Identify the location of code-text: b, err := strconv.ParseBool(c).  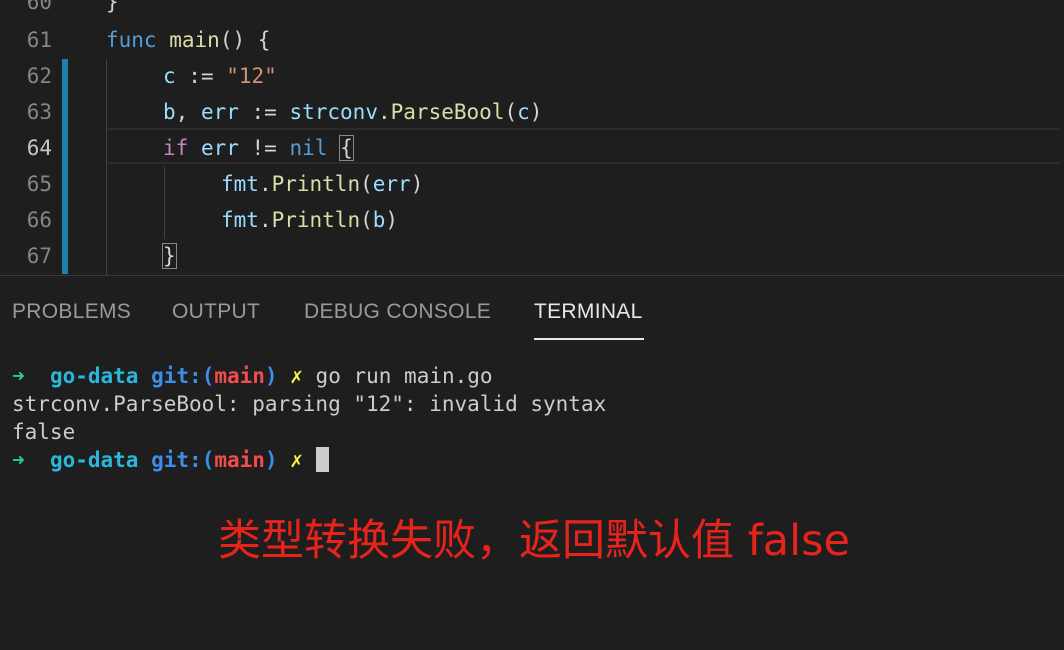
(352, 112).